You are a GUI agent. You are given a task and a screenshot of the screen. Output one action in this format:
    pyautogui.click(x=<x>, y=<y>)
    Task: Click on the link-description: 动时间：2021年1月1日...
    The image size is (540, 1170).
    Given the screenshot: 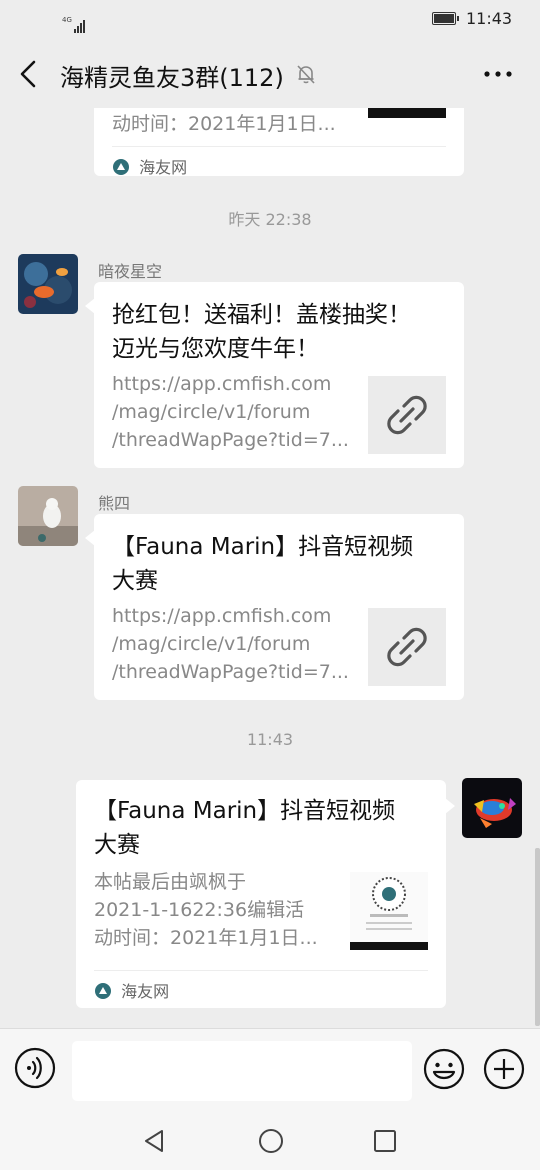 What is the action you would take?
    pyautogui.click(x=224, y=124)
    